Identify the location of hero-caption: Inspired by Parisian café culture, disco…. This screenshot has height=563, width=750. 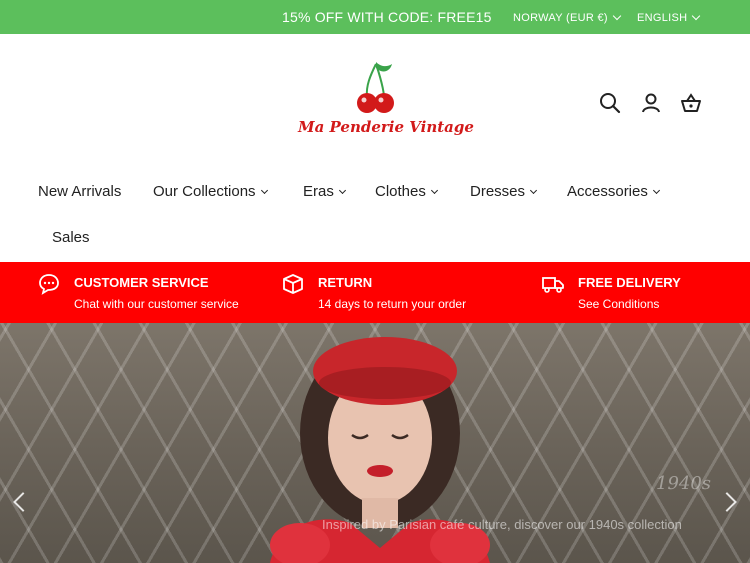
(502, 524).